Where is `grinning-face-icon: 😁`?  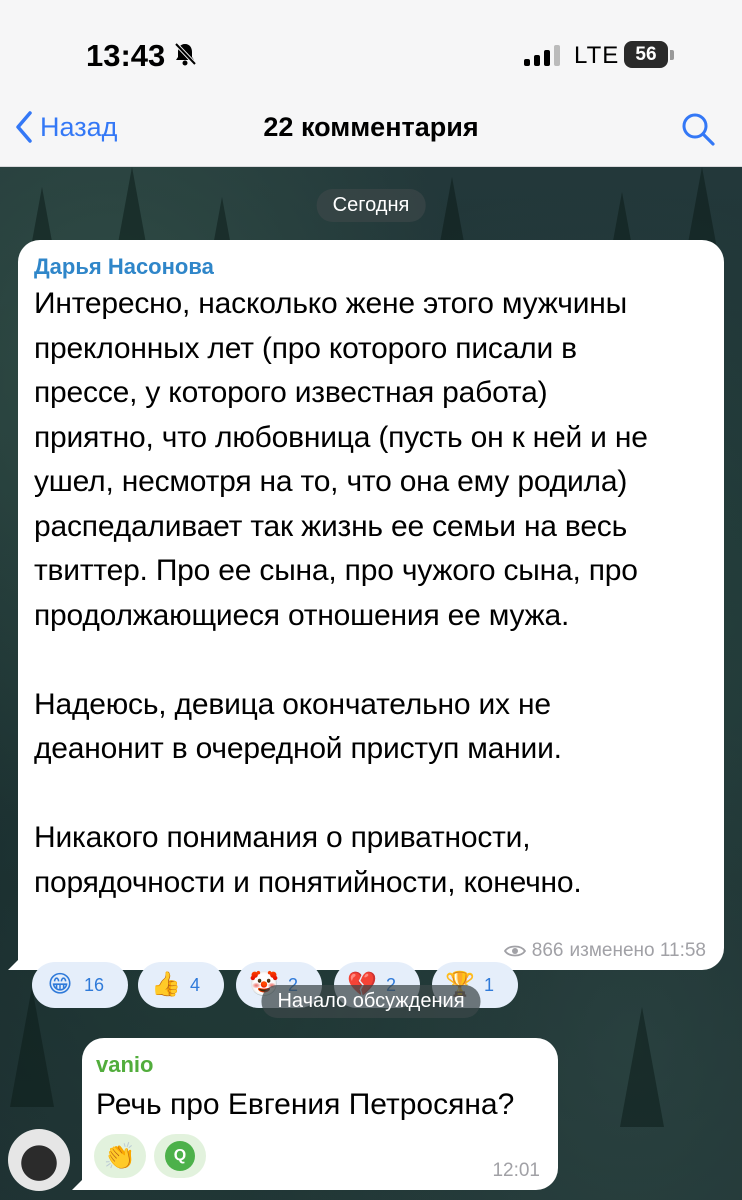 grinning-face-icon: 😁 is located at coordinates (60, 984).